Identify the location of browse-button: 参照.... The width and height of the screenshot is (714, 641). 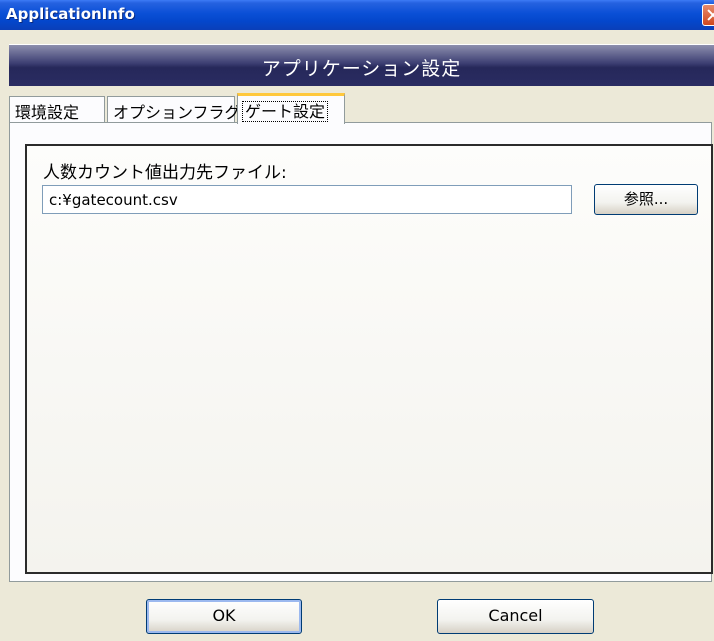
(646, 199).